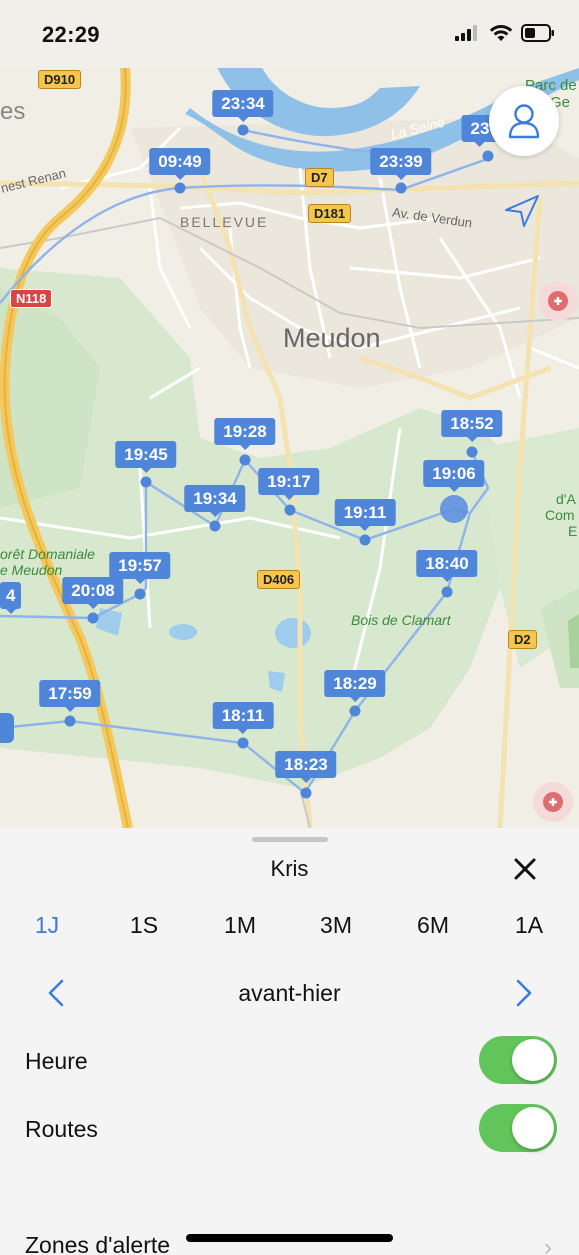 The width and height of the screenshot is (579, 1255). I want to click on road-label-n118: N118, so click(31, 298).